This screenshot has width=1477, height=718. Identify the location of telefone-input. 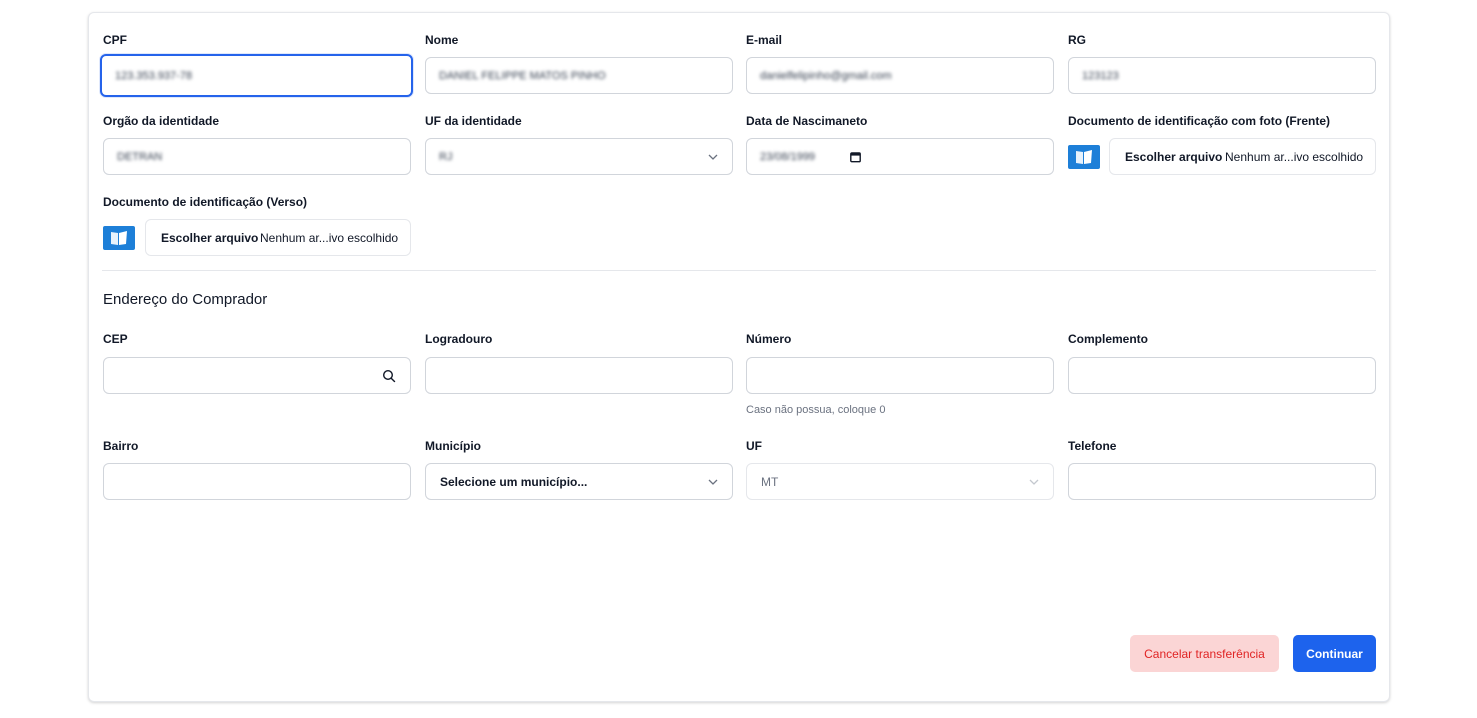
(1222, 481).